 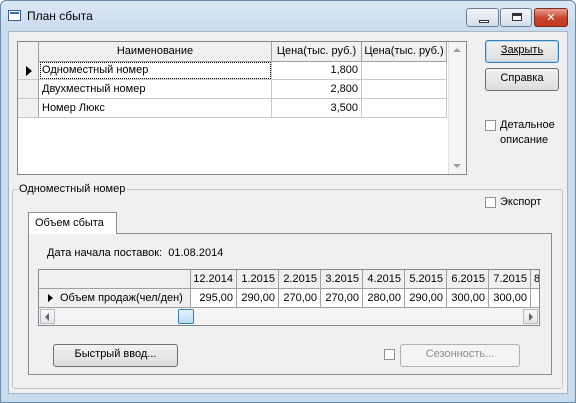 I want to click on maximize-button, so click(x=516, y=17).